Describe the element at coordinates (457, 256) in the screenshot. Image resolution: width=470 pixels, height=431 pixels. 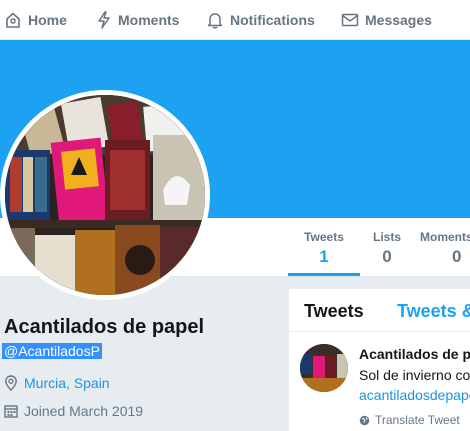
I see `stat-moments-count: 0` at that location.